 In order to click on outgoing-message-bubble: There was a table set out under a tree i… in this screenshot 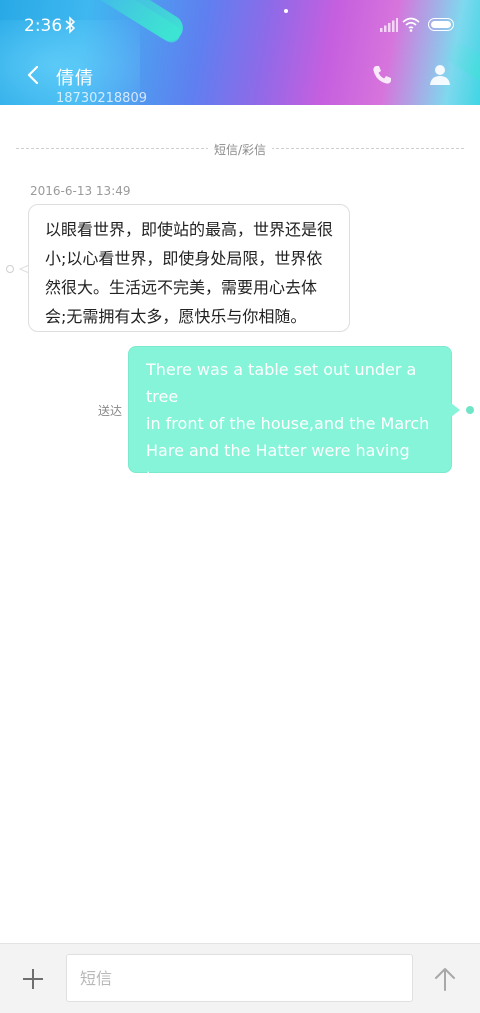, I will do `click(290, 430)`.